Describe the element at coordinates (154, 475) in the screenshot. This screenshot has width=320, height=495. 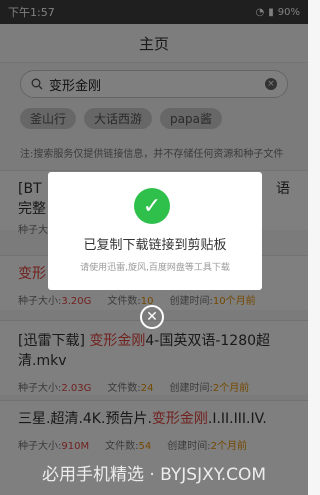
I see `watermark: 必用手机精选 · BYJSJXY.COM` at that location.